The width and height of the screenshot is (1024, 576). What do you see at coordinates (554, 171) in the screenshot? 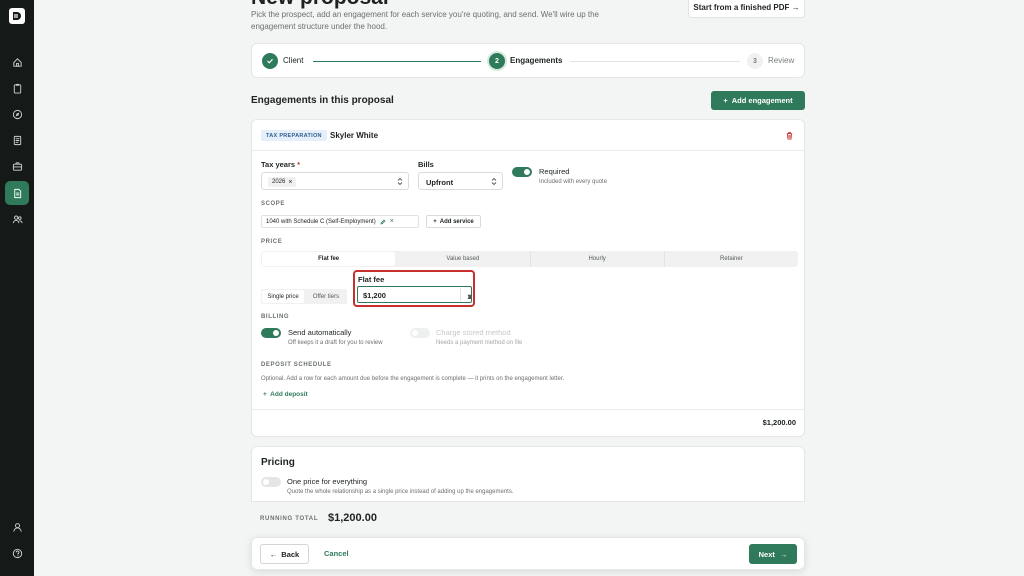
I see `required-label: Required` at bounding box center [554, 171].